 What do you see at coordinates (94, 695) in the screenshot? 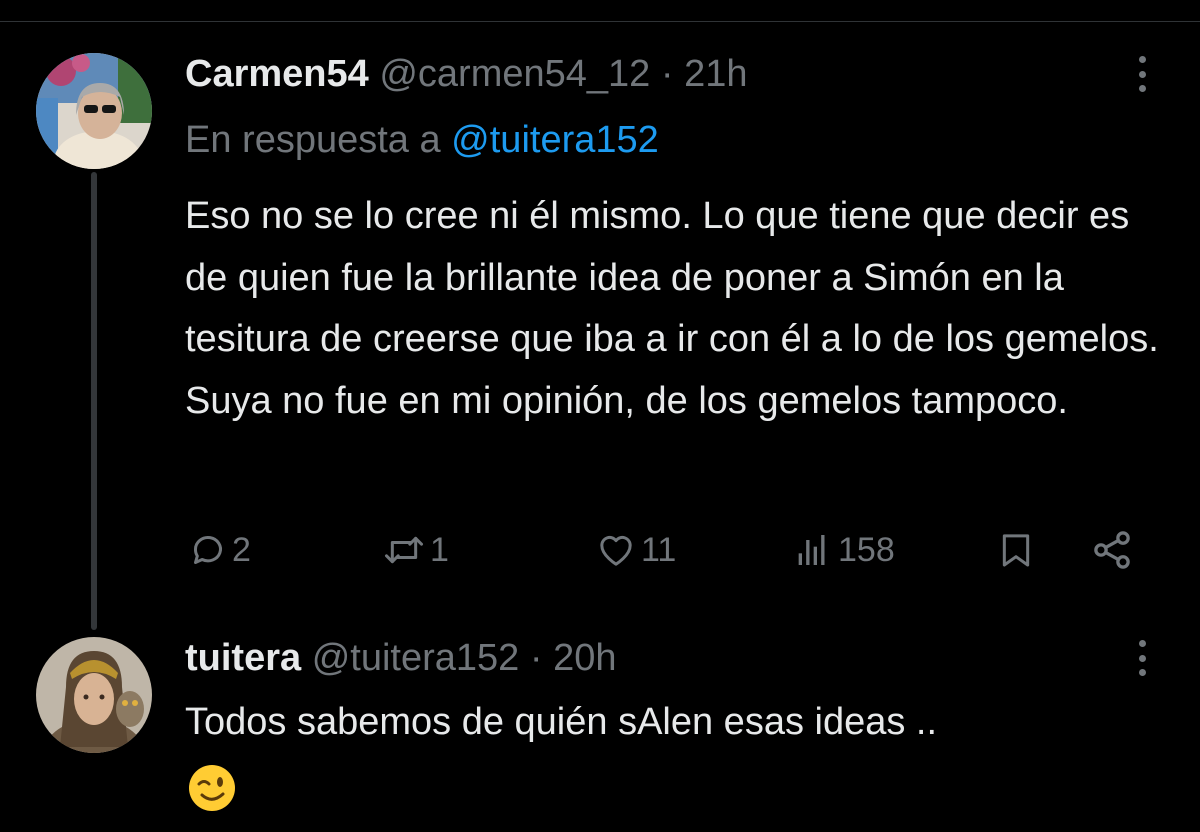
I see `avatar-tuitera` at bounding box center [94, 695].